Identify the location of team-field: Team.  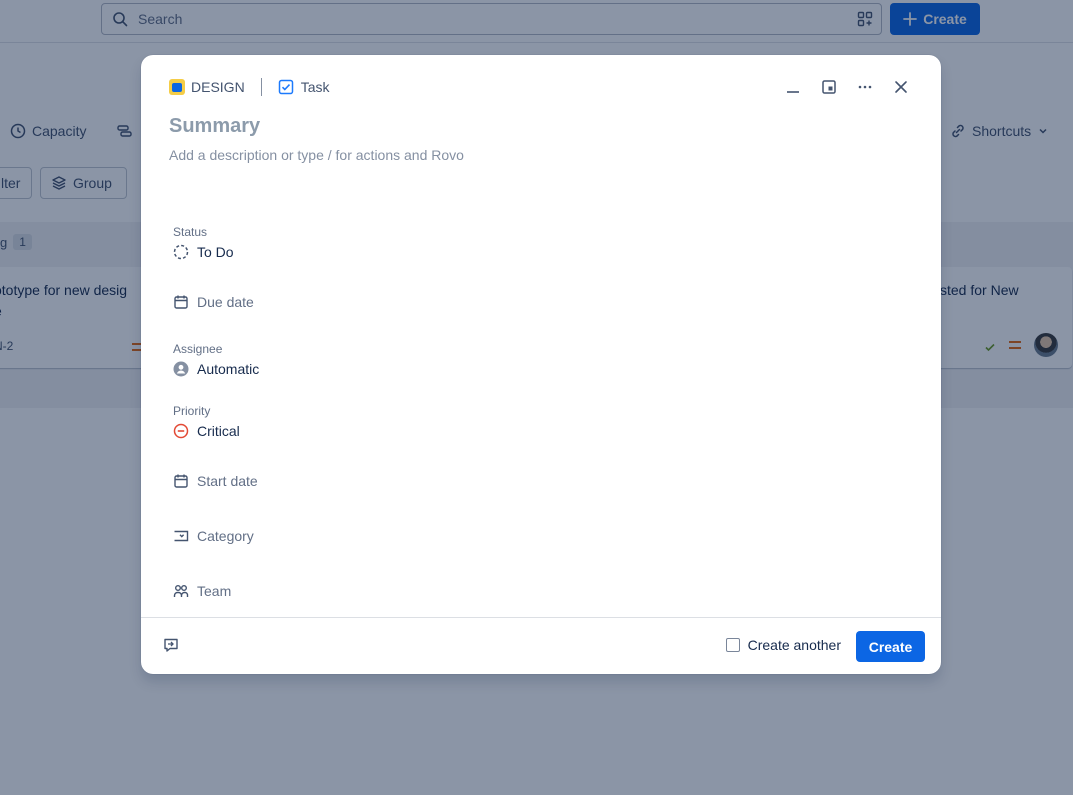
(201, 591).